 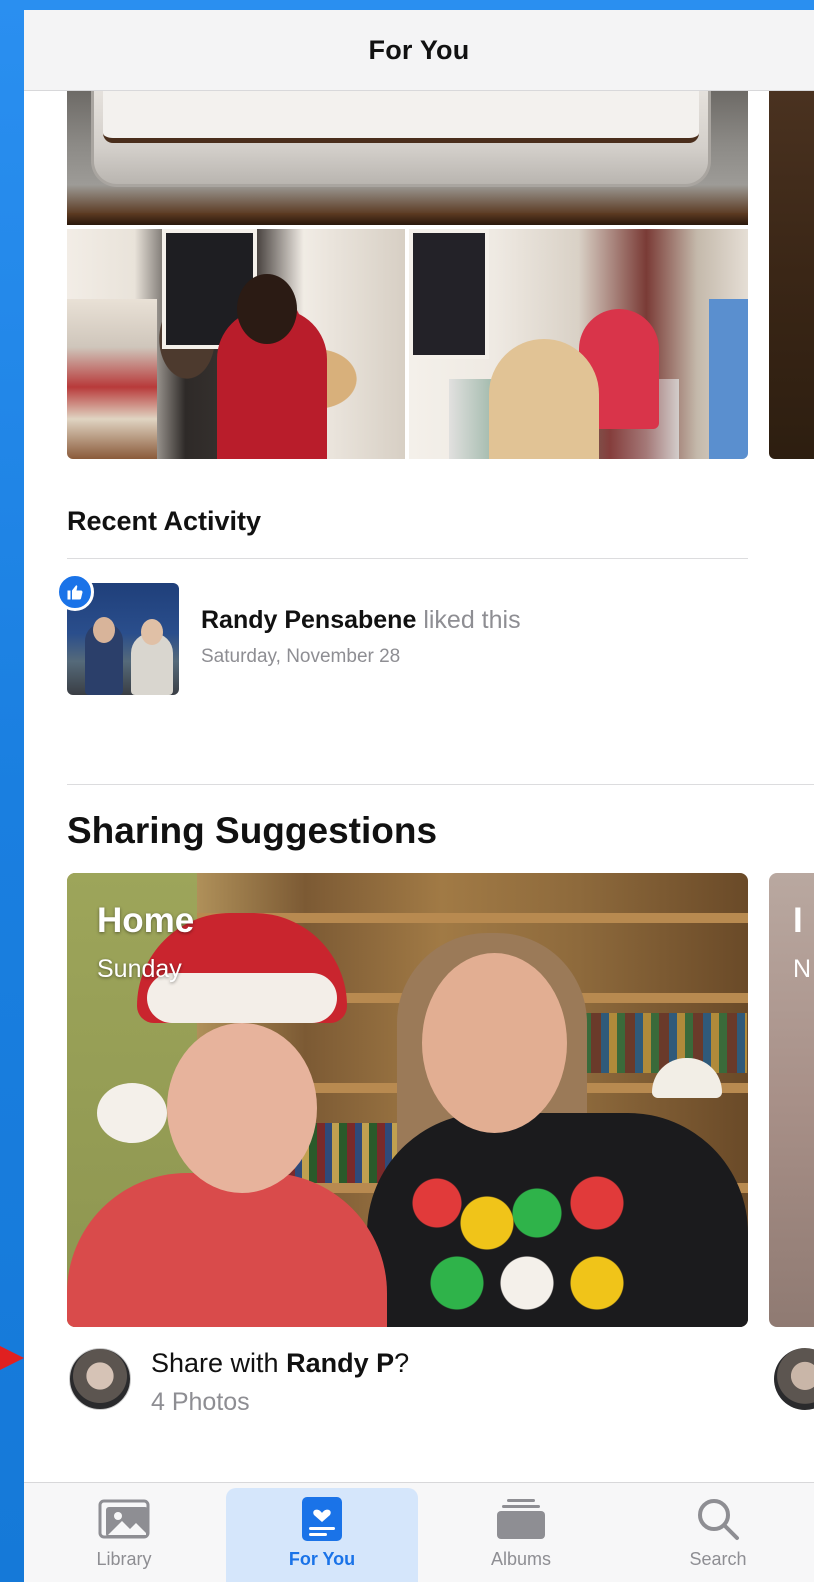 What do you see at coordinates (419, 1532) in the screenshot?
I see `tab-bar: Library For You Albums Search` at bounding box center [419, 1532].